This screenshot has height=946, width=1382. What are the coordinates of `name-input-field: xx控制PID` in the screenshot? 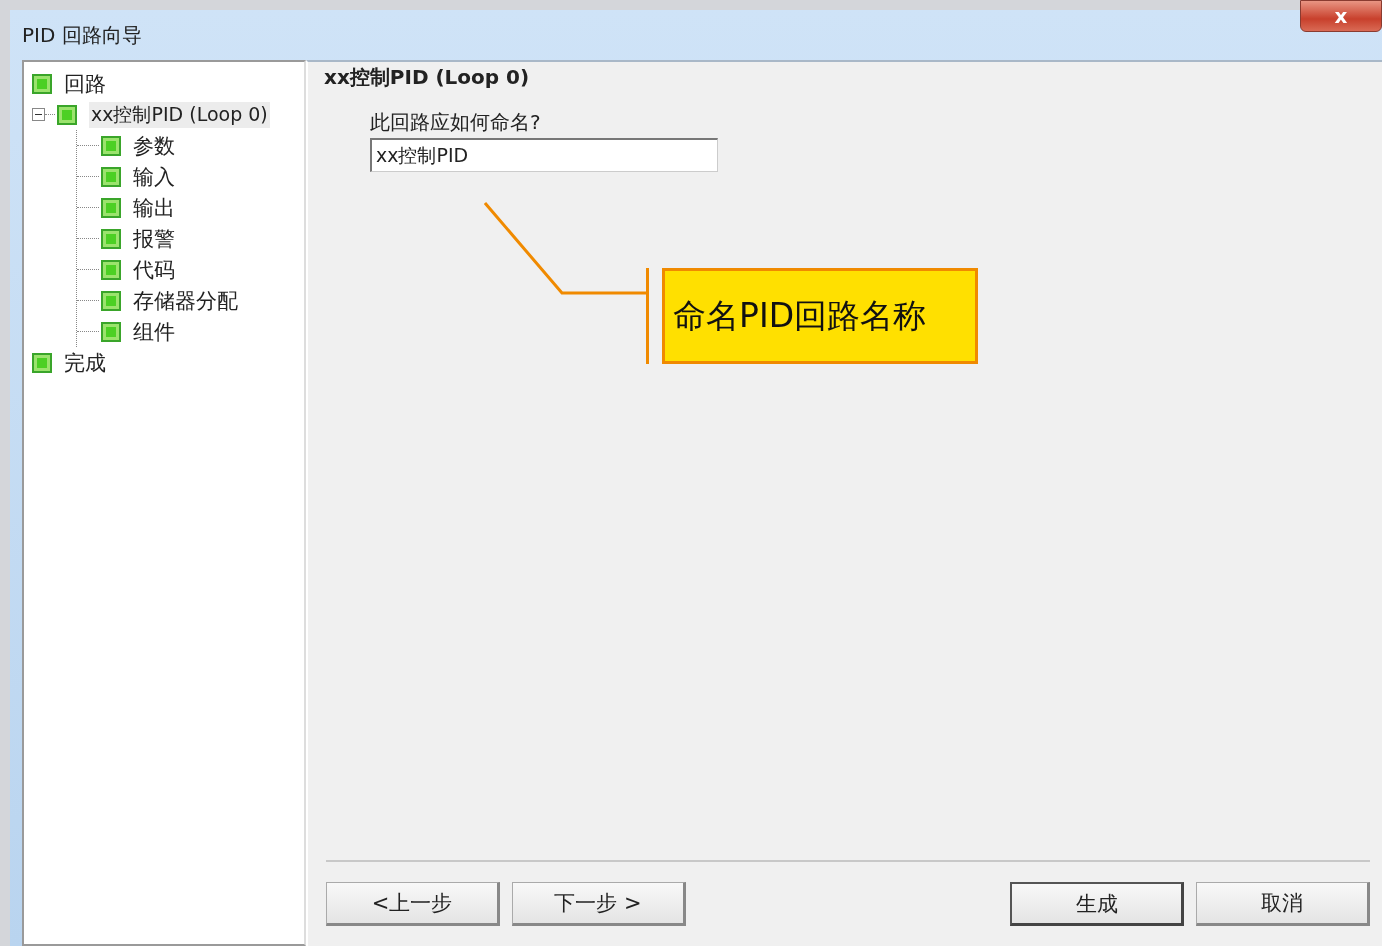 It's located at (544, 155).